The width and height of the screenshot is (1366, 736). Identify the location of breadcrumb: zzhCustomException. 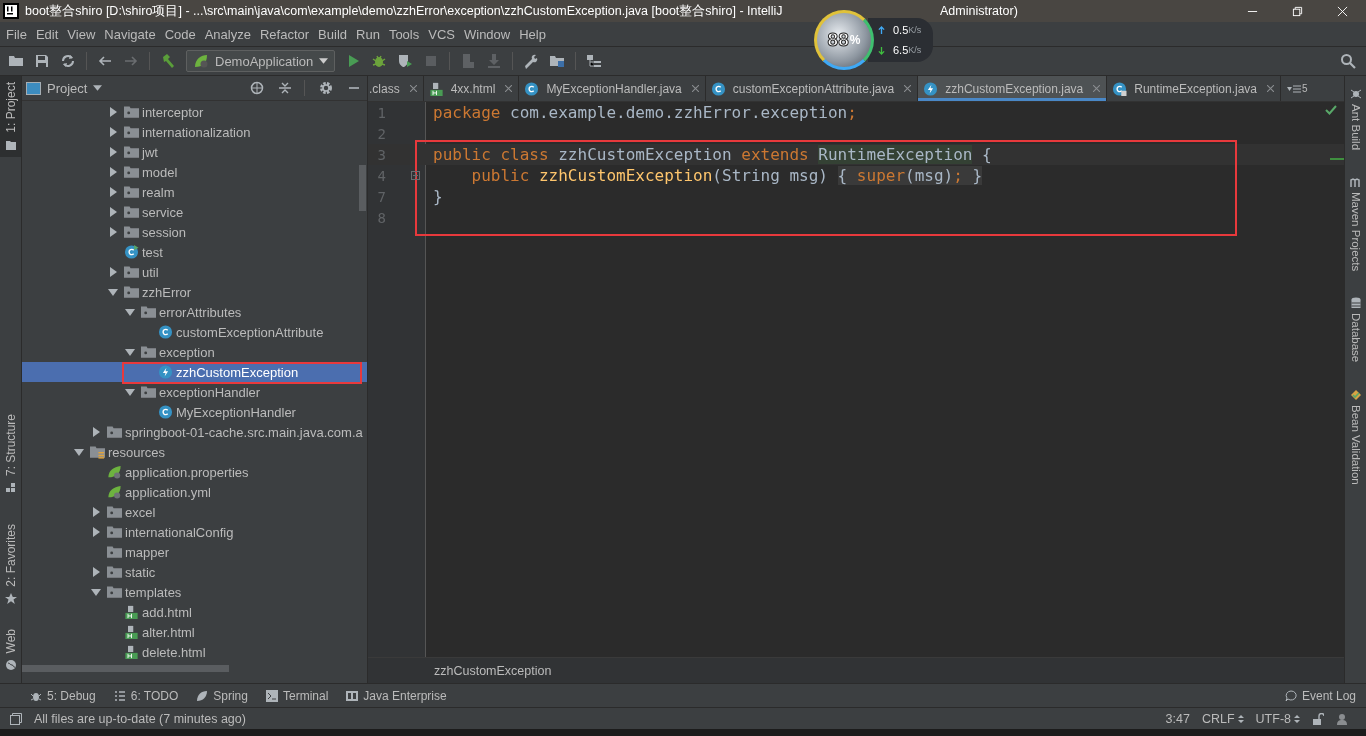
(493, 670).